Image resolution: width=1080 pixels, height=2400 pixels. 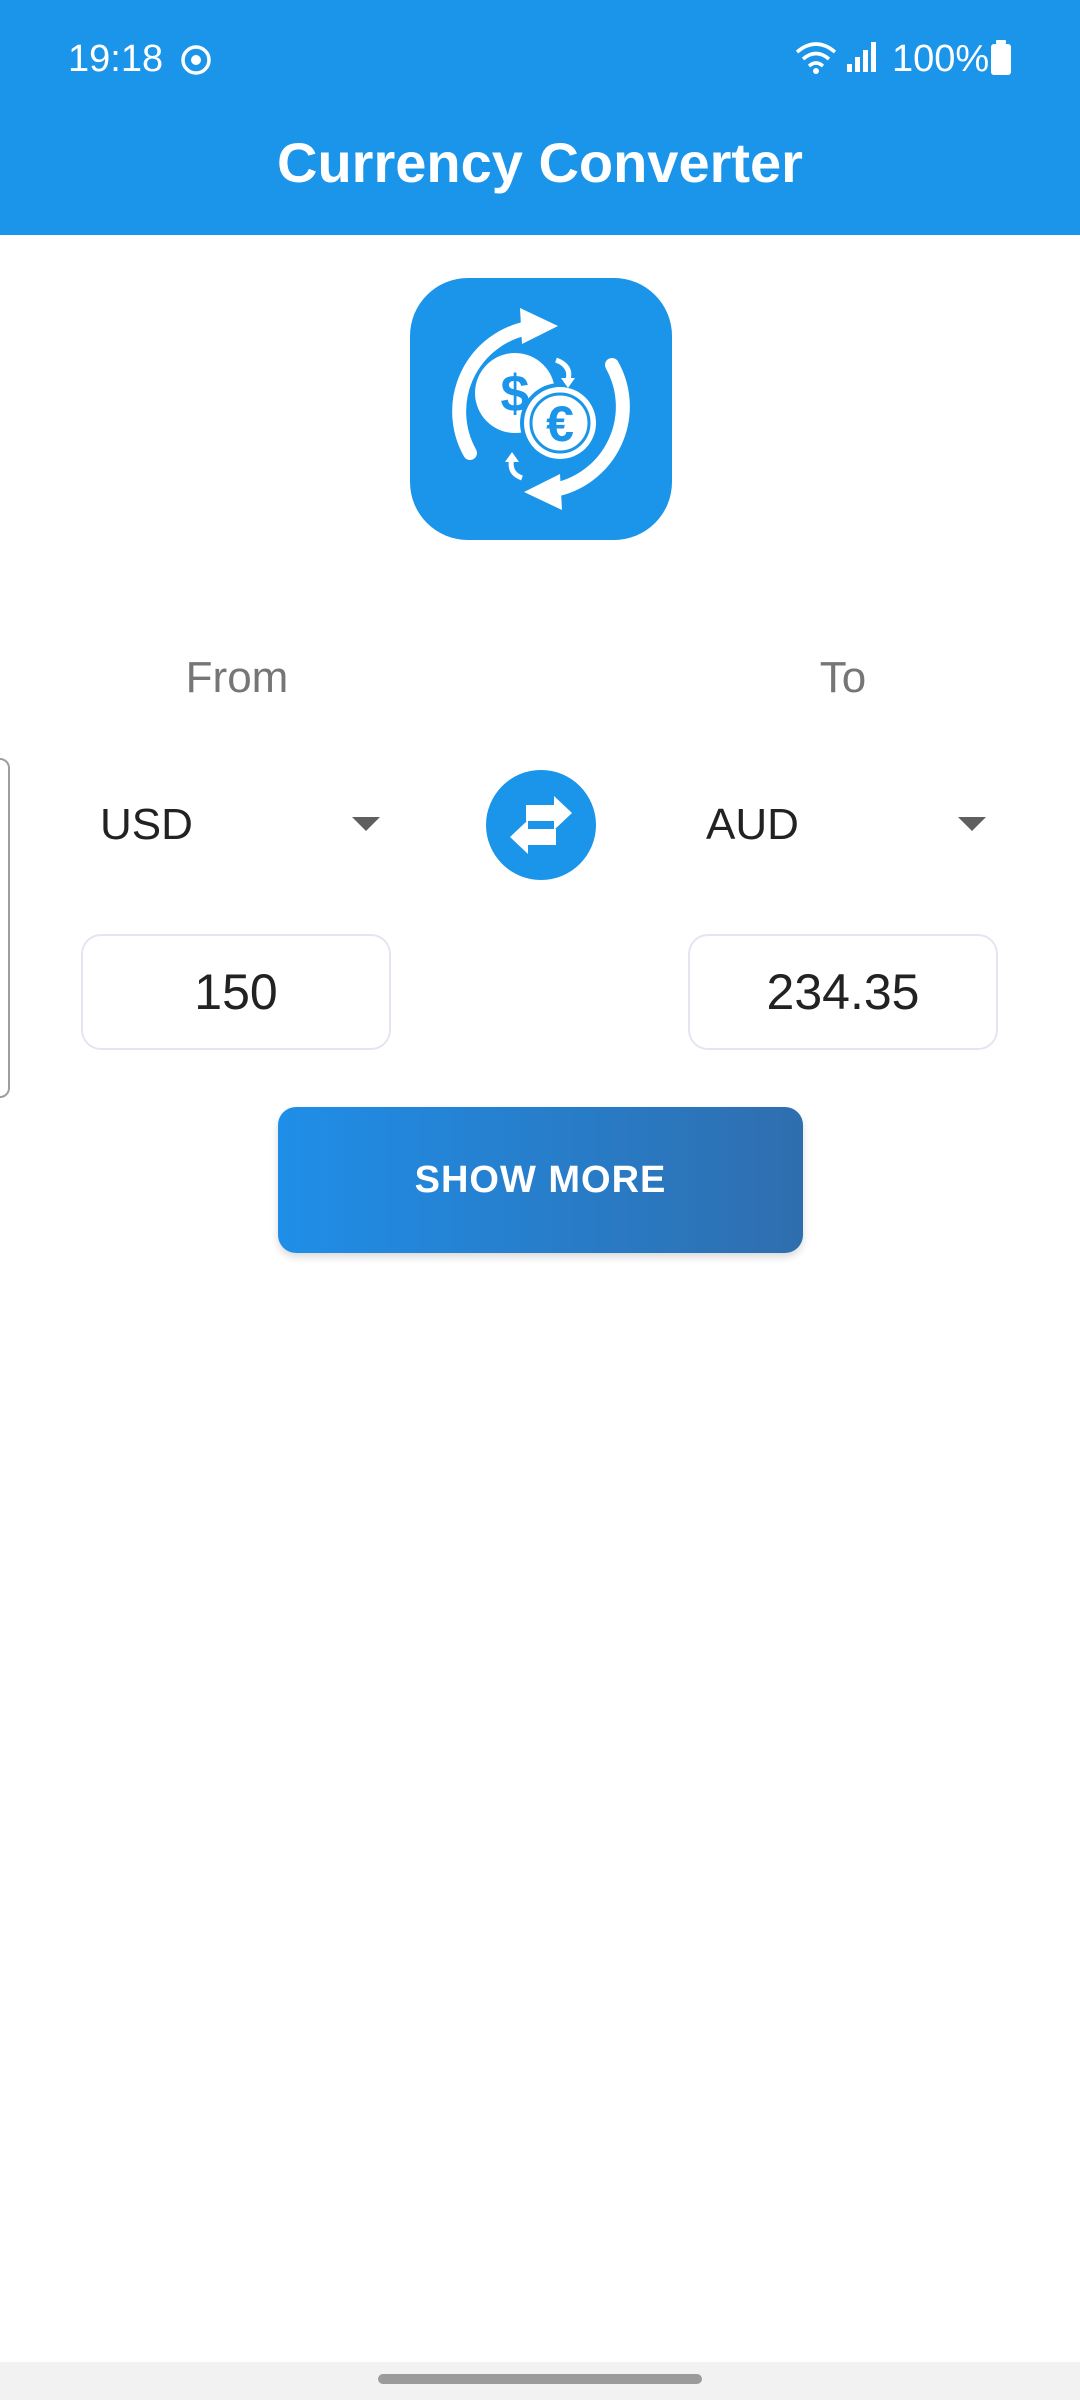 I want to click on show-more-button: SHOW MORE, so click(x=540, y=1180).